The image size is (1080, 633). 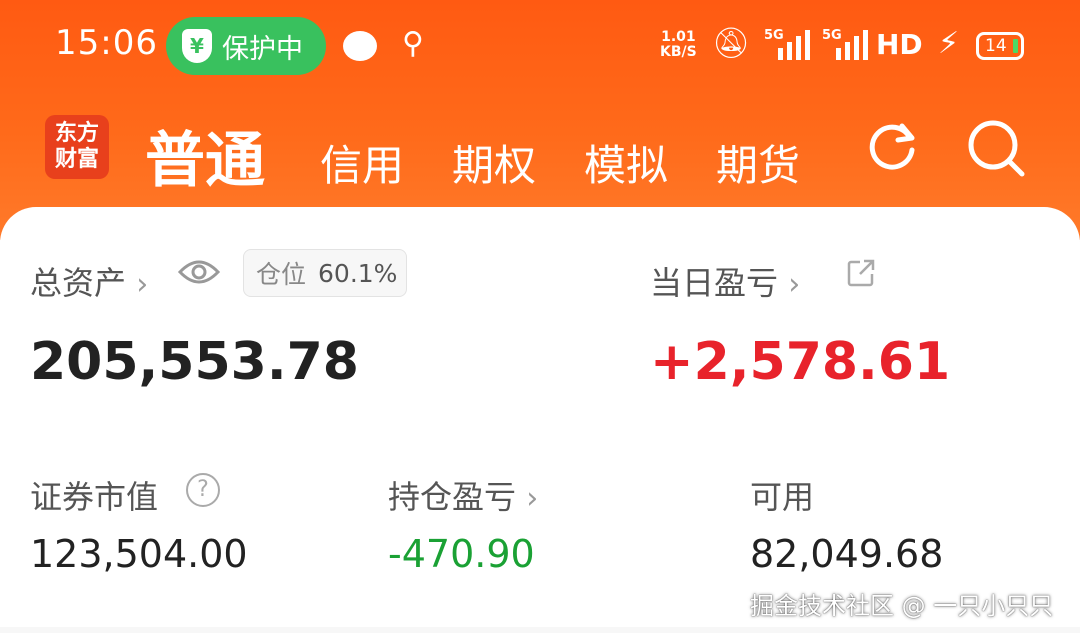 I want to click on total-assets-label: 总资产 ›, so click(x=89, y=281).